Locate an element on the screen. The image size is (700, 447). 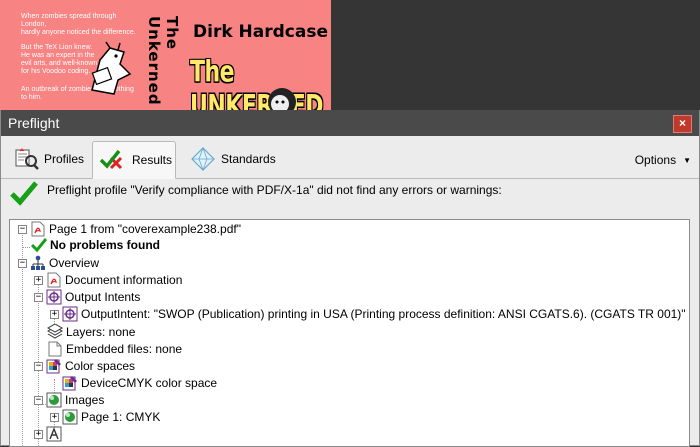
options-label: Options is located at coordinates (655, 160).